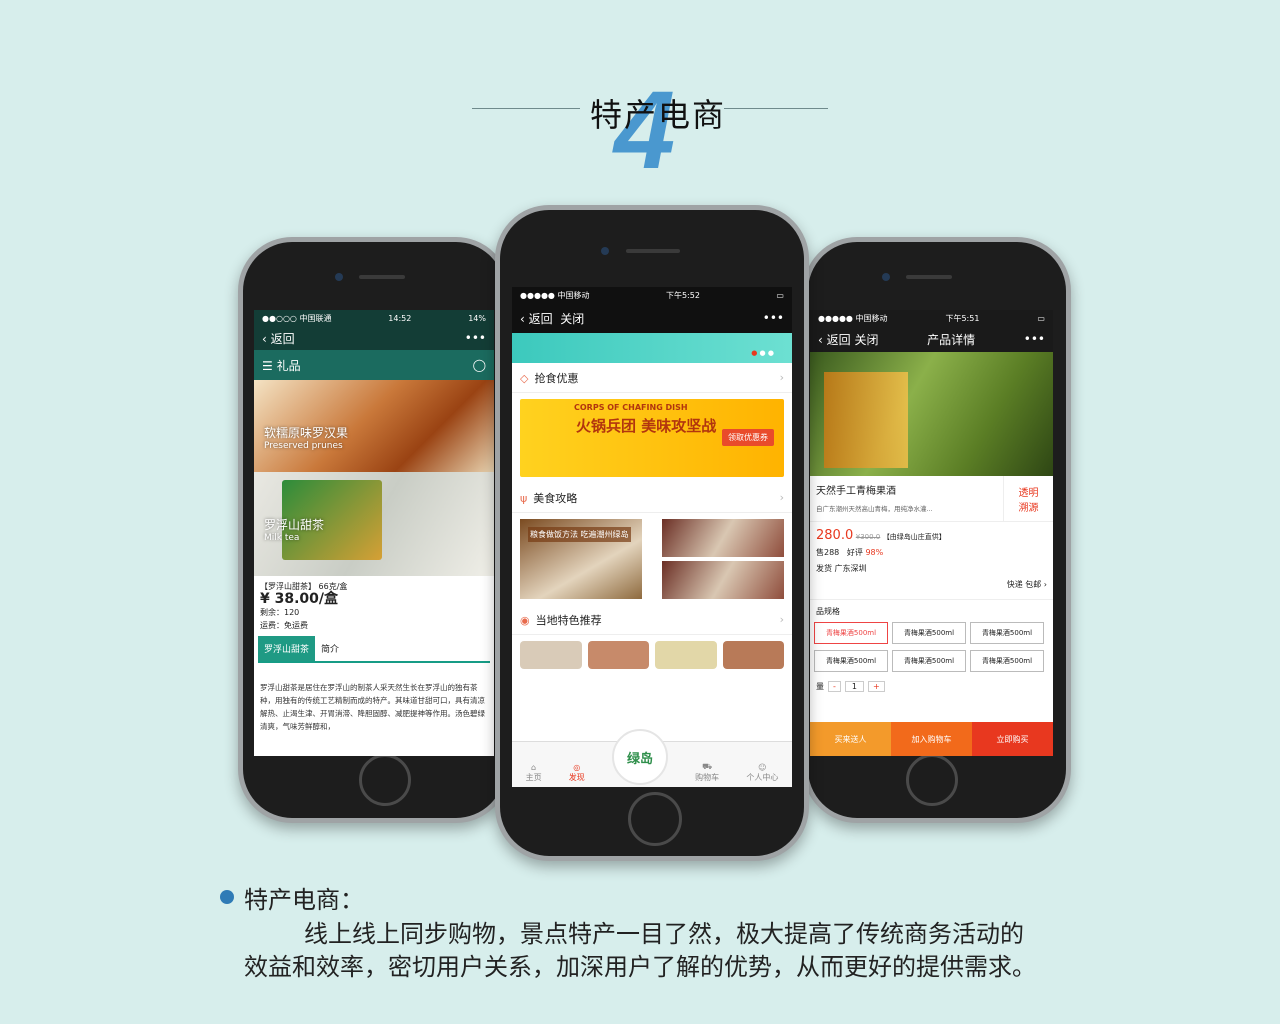 Image resolution: width=1280 pixels, height=1024 pixels. What do you see at coordinates (658, 115) in the screenshot?
I see `section-title: 特产电商` at bounding box center [658, 115].